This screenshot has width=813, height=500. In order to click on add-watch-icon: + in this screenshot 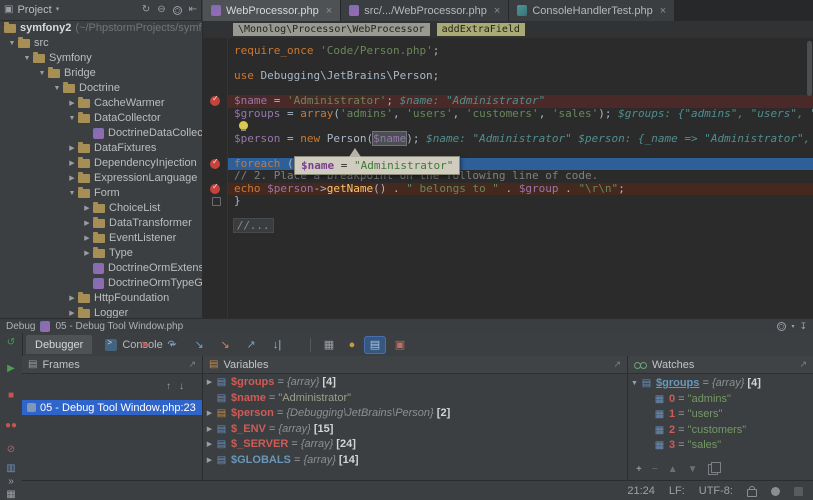, I will do `click(639, 469)`.